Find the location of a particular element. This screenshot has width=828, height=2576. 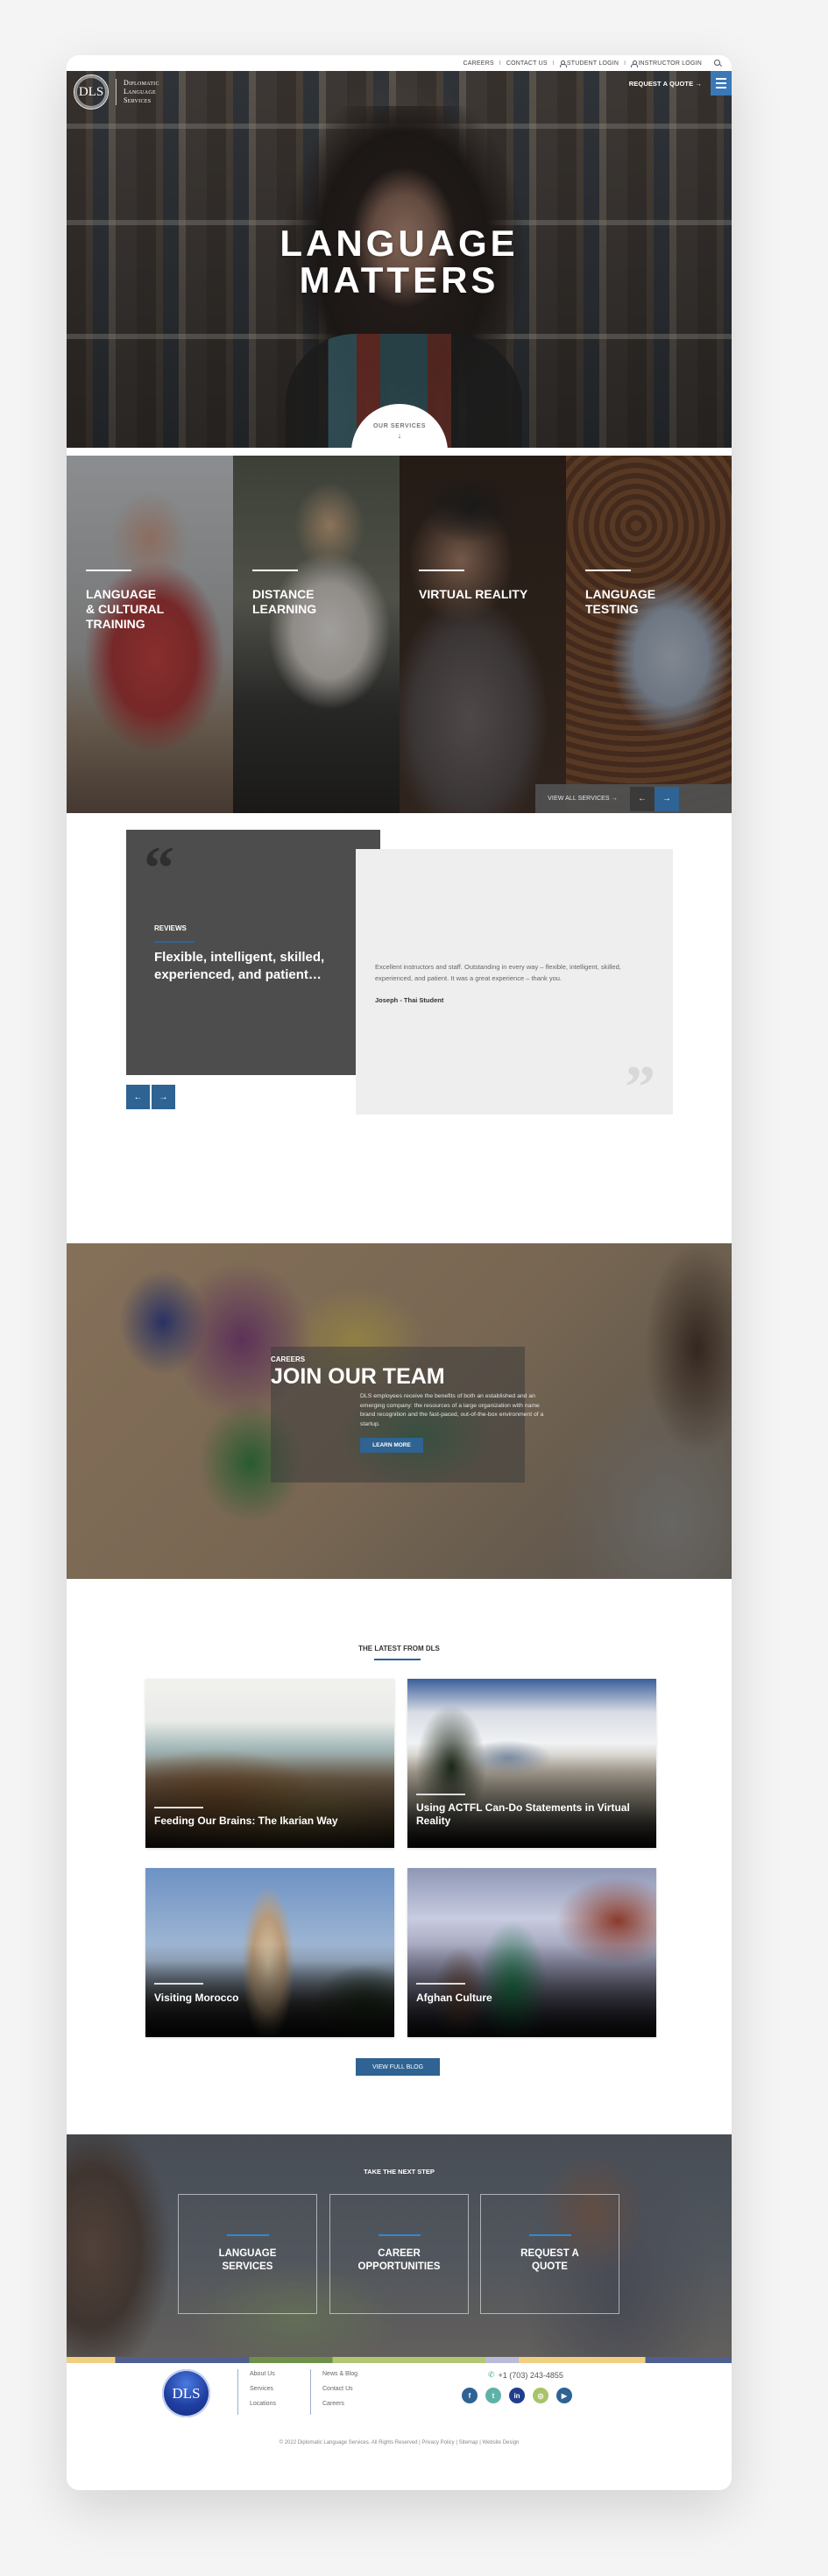

cta-label-line: Services is located at coordinates (247, 2266).